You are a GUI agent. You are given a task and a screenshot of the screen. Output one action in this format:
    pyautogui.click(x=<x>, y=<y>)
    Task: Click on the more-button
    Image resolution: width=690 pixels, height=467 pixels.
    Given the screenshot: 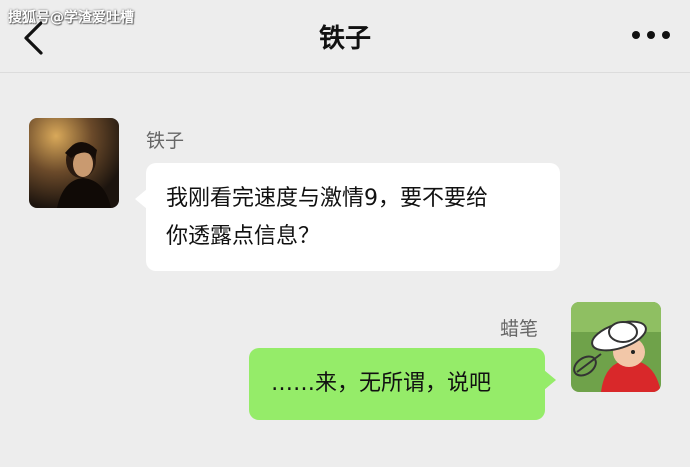 What is the action you would take?
    pyautogui.click(x=651, y=35)
    